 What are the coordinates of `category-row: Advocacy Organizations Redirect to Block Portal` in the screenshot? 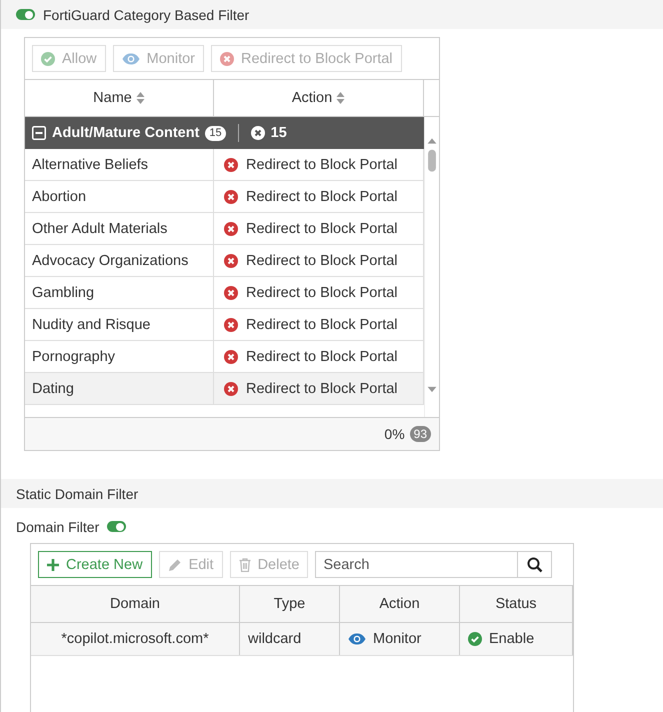 It's located at (224, 261).